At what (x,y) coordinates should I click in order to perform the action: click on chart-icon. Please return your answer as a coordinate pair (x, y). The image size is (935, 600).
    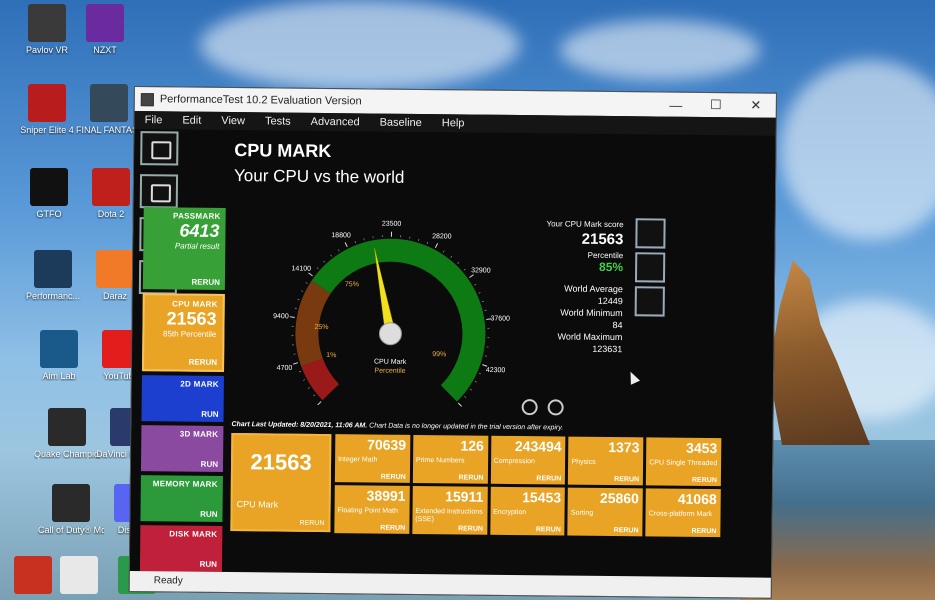
    Looking at the image, I should click on (556, 407).